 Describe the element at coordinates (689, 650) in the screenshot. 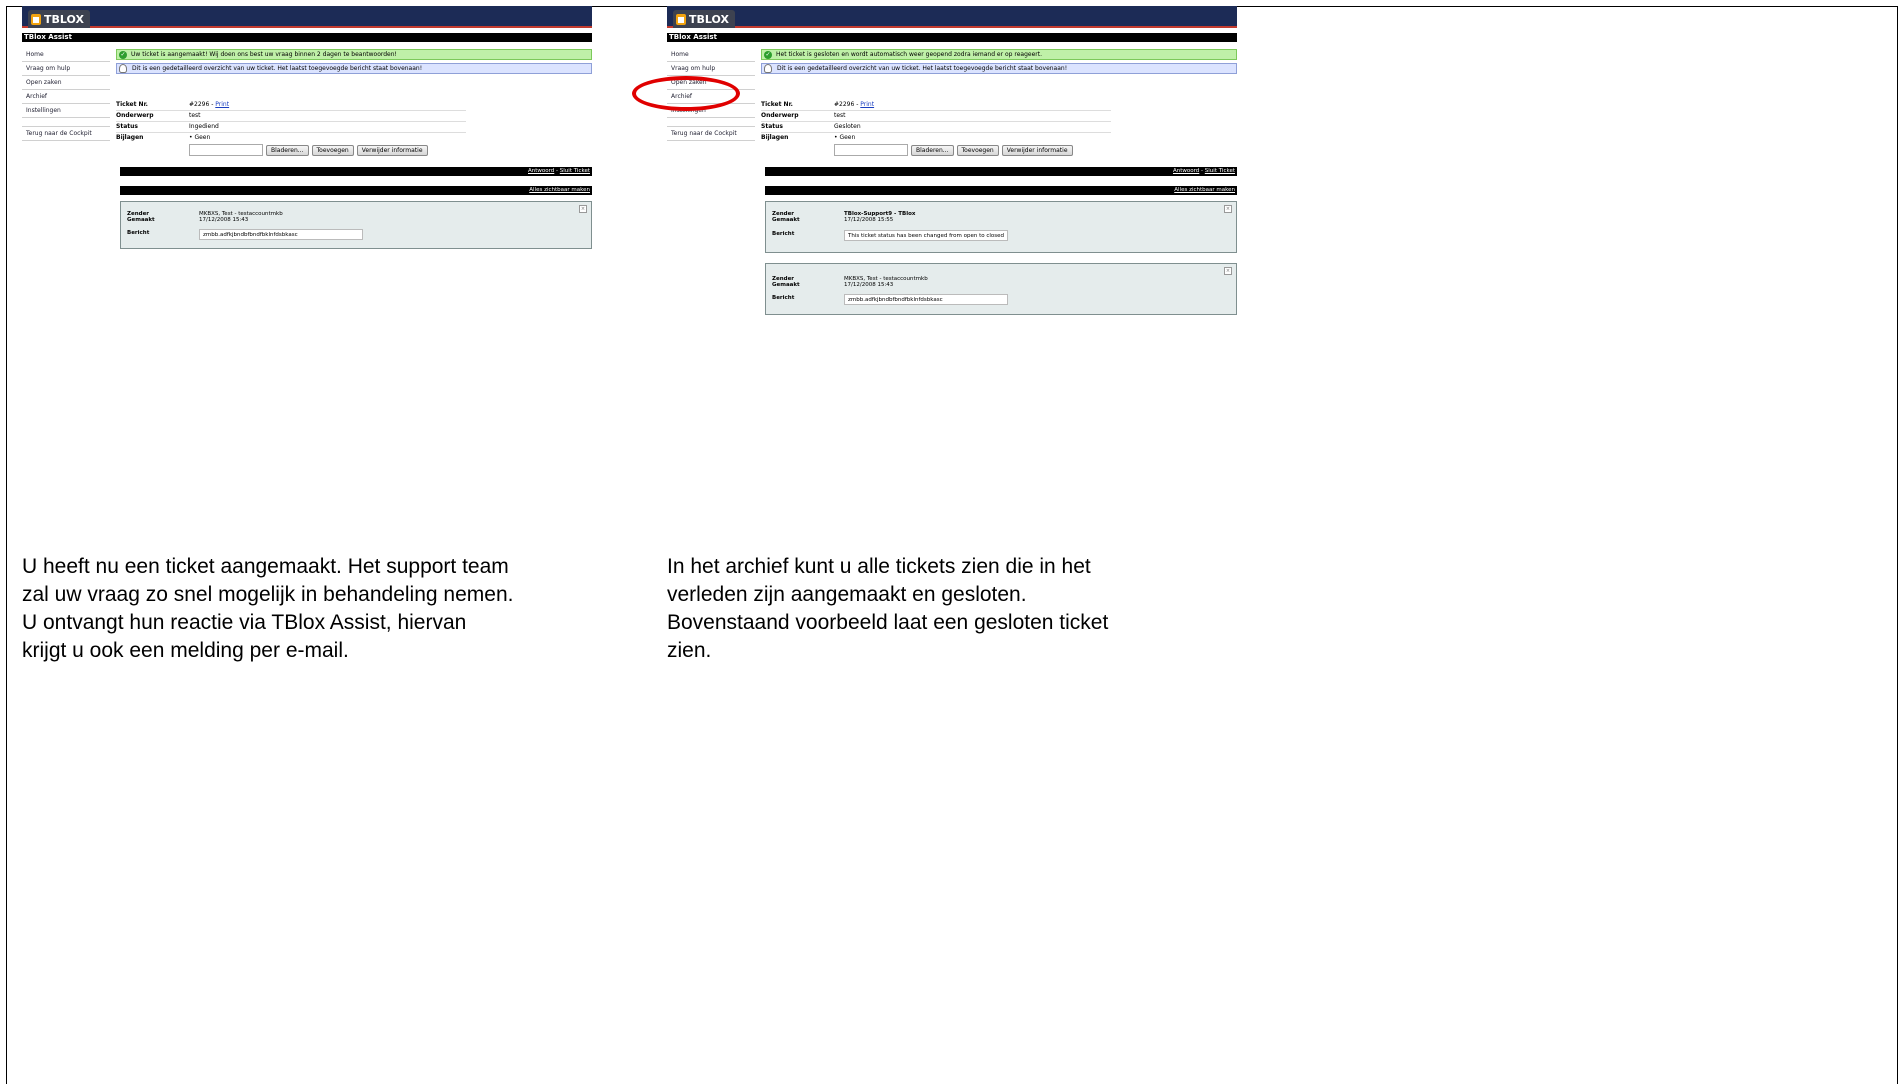

I see `caption-line: zien.` at that location.